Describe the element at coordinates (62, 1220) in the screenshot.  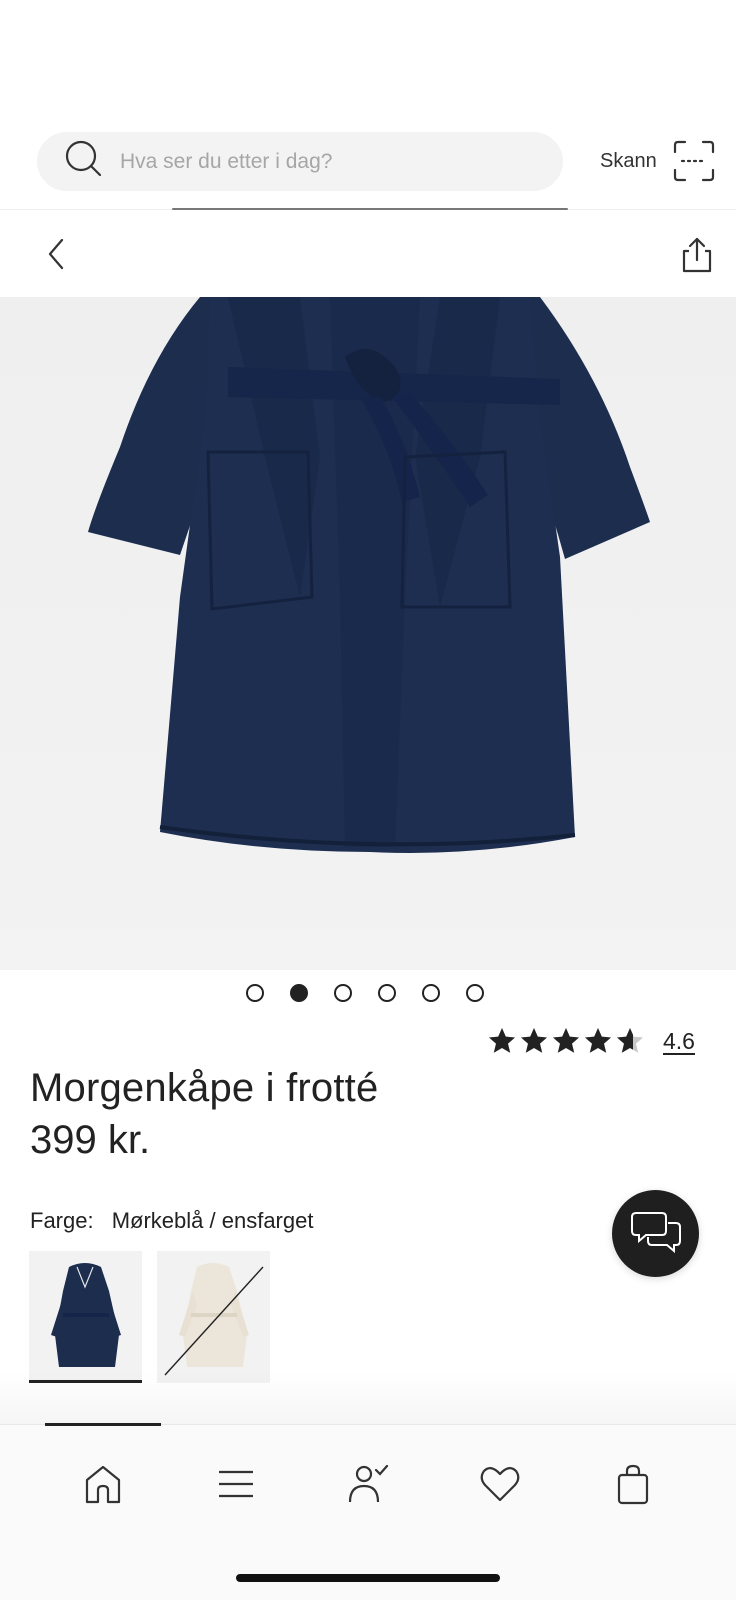
I see `color-label: Farge:` at that location.